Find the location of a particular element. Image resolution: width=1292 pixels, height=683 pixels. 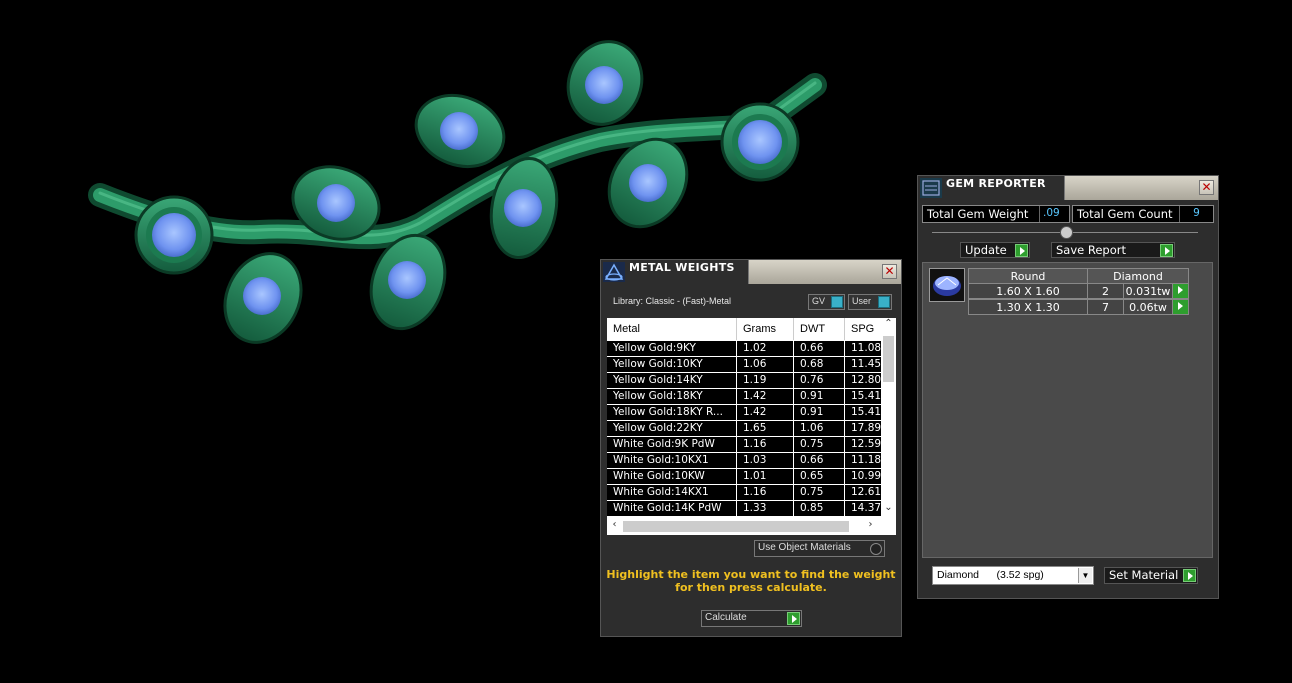

dwt-cell: 1.06 is located at coordinates (819, 428).